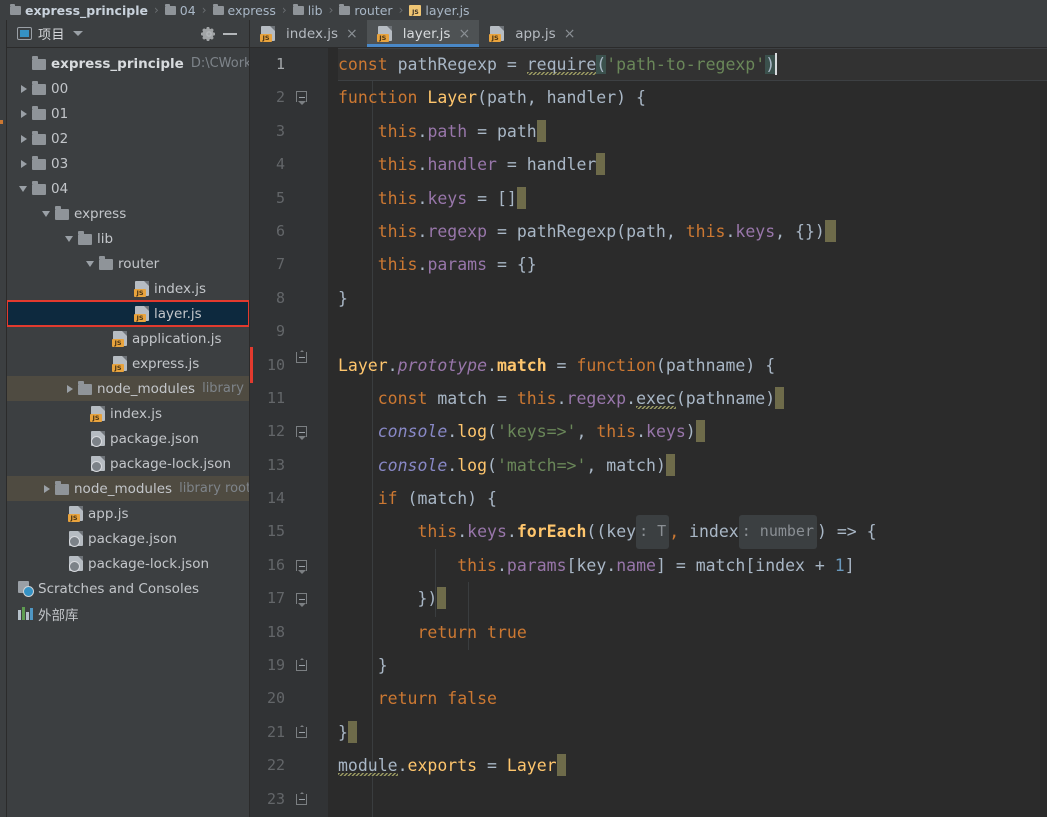 Image resolution: width=1047 pixels, height=817 pixels. I want to click on tree-row-node_modules-inner: node_modules library root, so click(128, 388).